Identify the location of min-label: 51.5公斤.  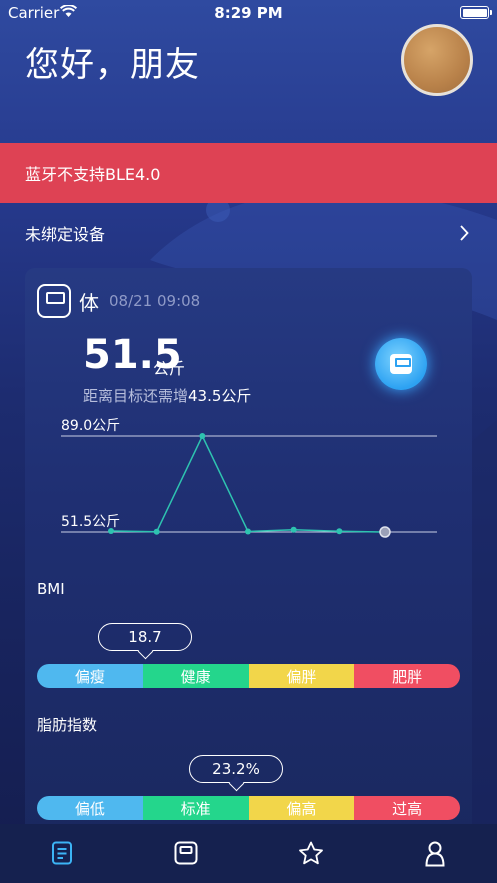
(90, 522).